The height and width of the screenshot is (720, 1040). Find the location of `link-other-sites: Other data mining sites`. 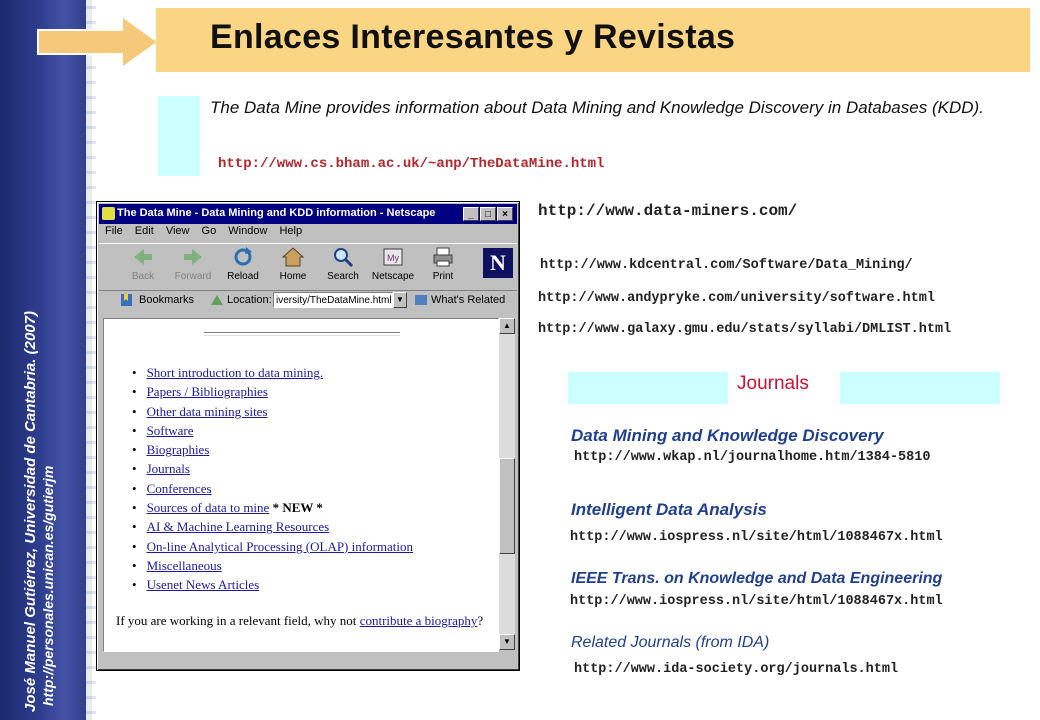

link-other-sites: Other data mining sites is located at coordinates (207, 411).